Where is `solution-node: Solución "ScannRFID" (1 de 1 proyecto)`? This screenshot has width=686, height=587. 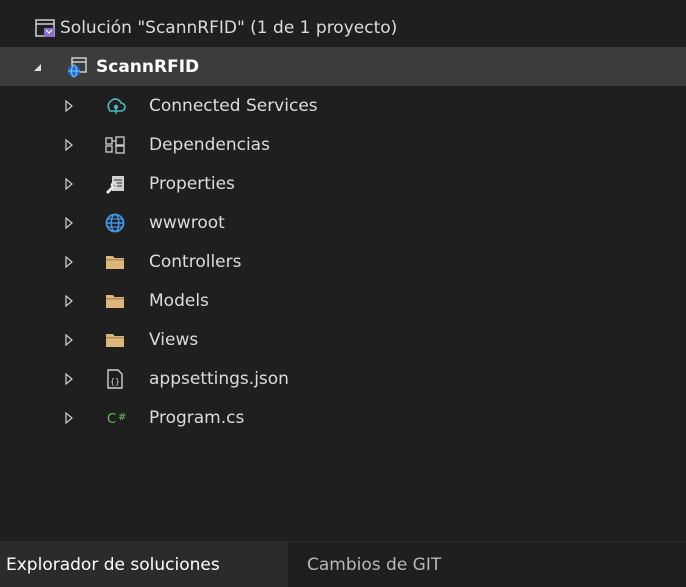
solution-node: Solución "ScannRFID" (1 de 1 proyecto) is located at coordinates (343, 27).